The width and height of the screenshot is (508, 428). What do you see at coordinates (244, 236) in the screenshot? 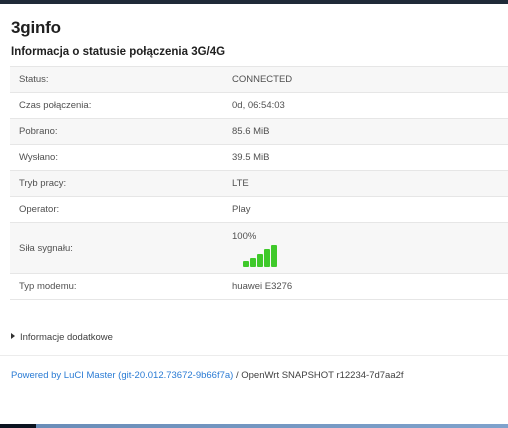
I see `signal-percent: 100%` at bounding box center [244, 236].